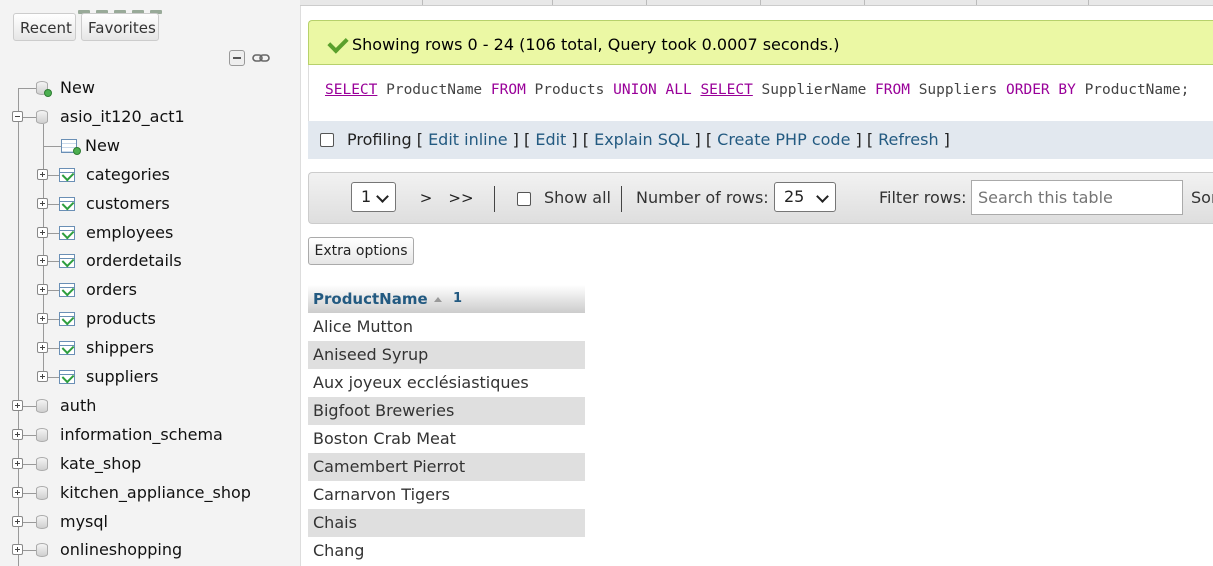 This screenshot has width=1213, height=566. Describe the element at coordinates (783, 139) in the screenshot. I see `link-create-php-code: Create PHP code` at that location.